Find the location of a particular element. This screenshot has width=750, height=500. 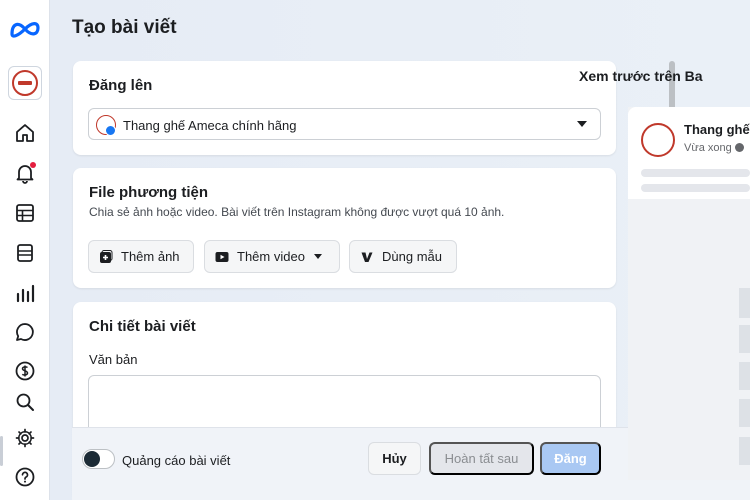

add-photo-label: Thêm ảnh is located at coordinates (150, 256).